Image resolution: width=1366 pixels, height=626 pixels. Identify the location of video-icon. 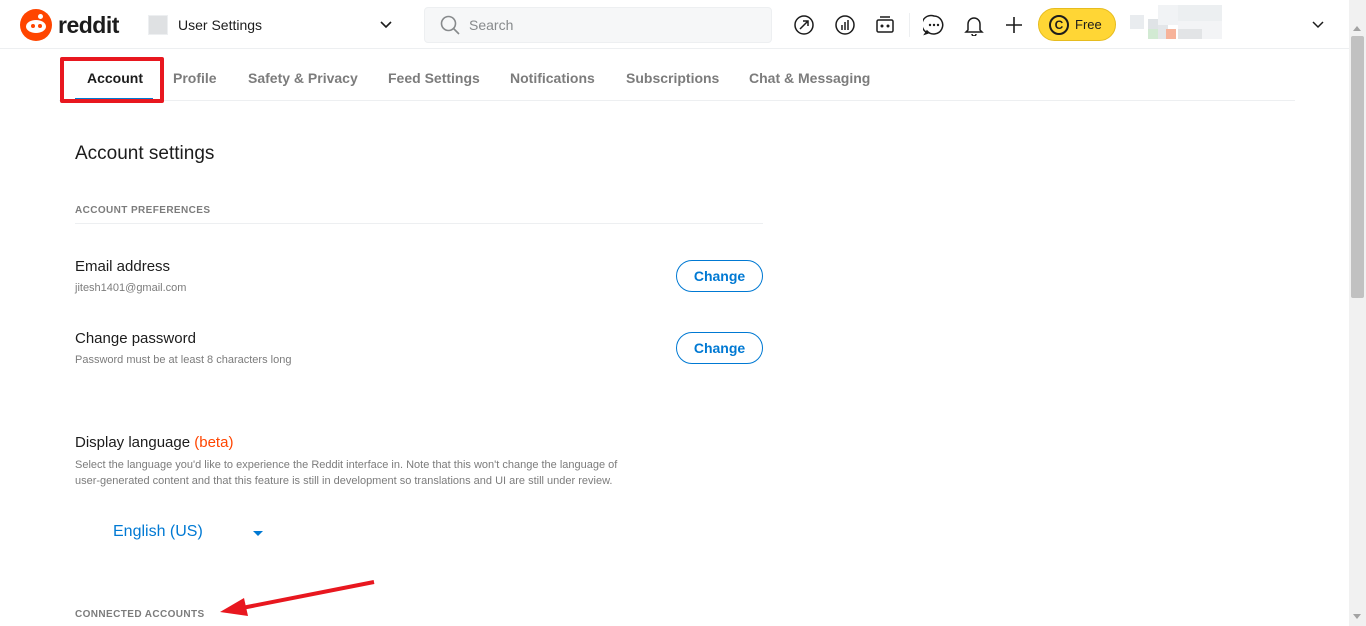
(885, 24).